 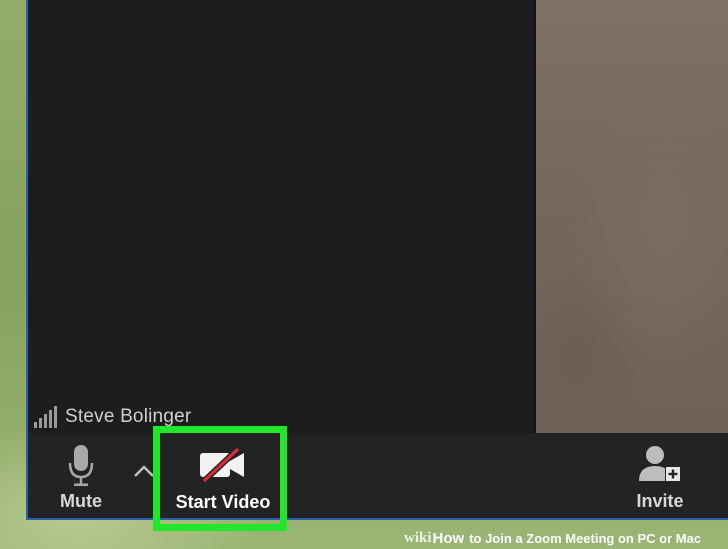 I want to click on start-video-button: Start Video, so click(x=223, y=475).